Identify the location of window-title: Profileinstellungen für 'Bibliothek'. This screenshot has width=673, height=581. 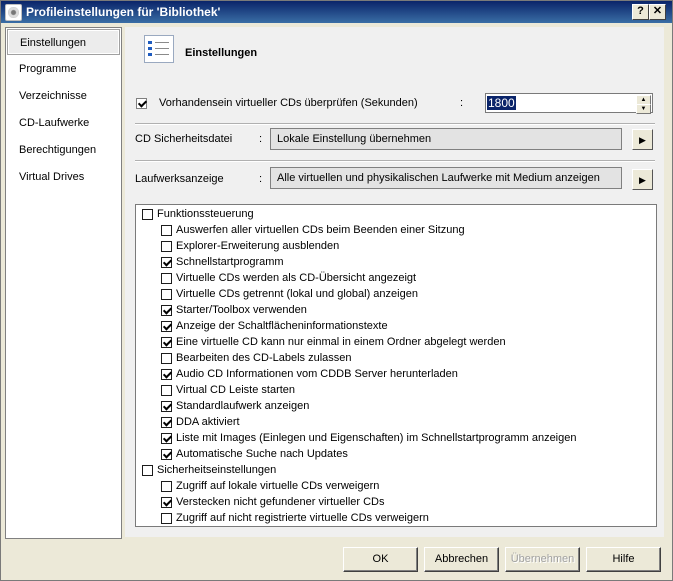
(123, 12).